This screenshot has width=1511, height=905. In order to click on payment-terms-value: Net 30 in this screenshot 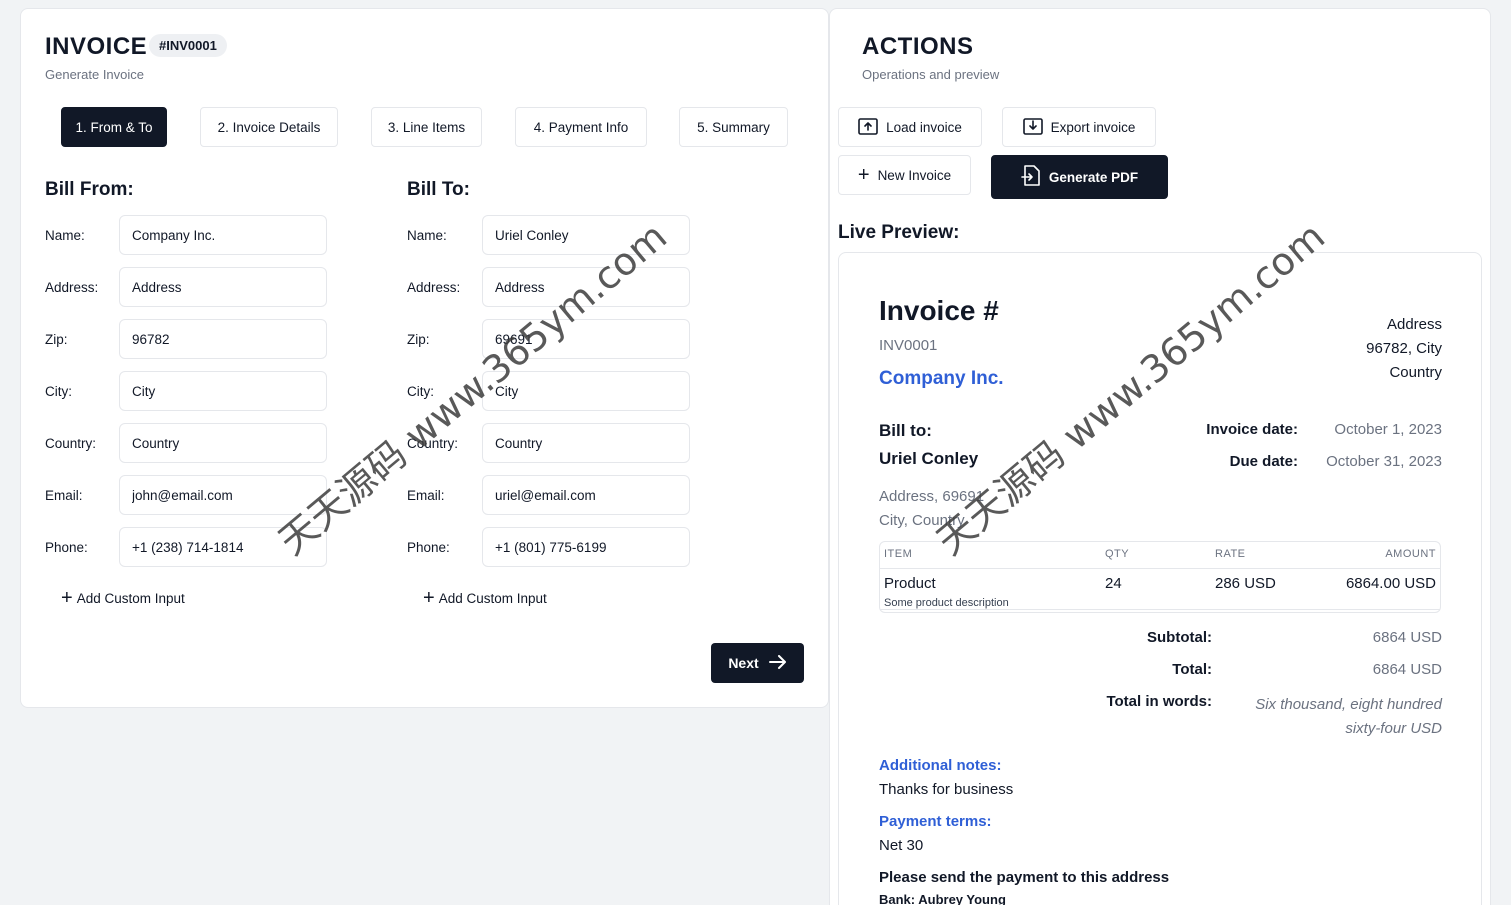, I will do `click(901, 845)`.